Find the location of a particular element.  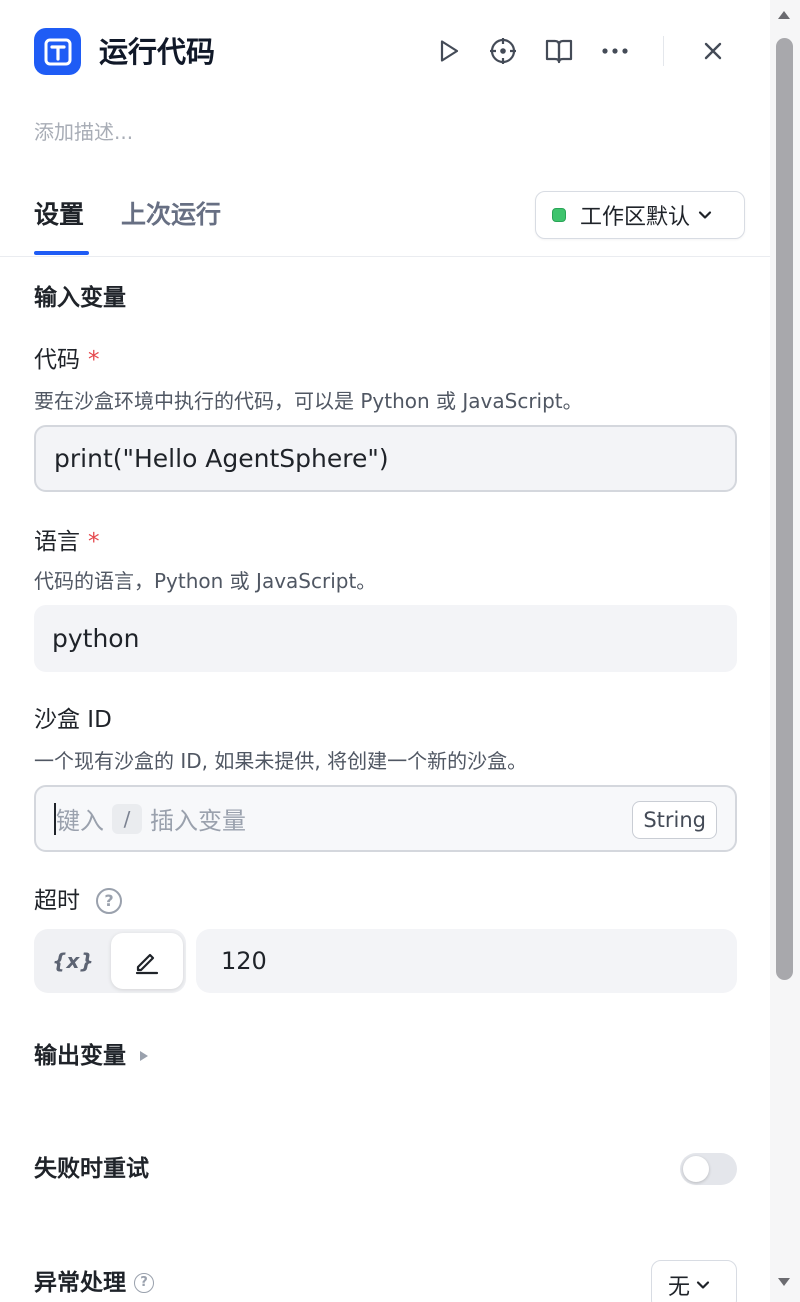

scrollbar-thumb is located at coordinates (784, 509).